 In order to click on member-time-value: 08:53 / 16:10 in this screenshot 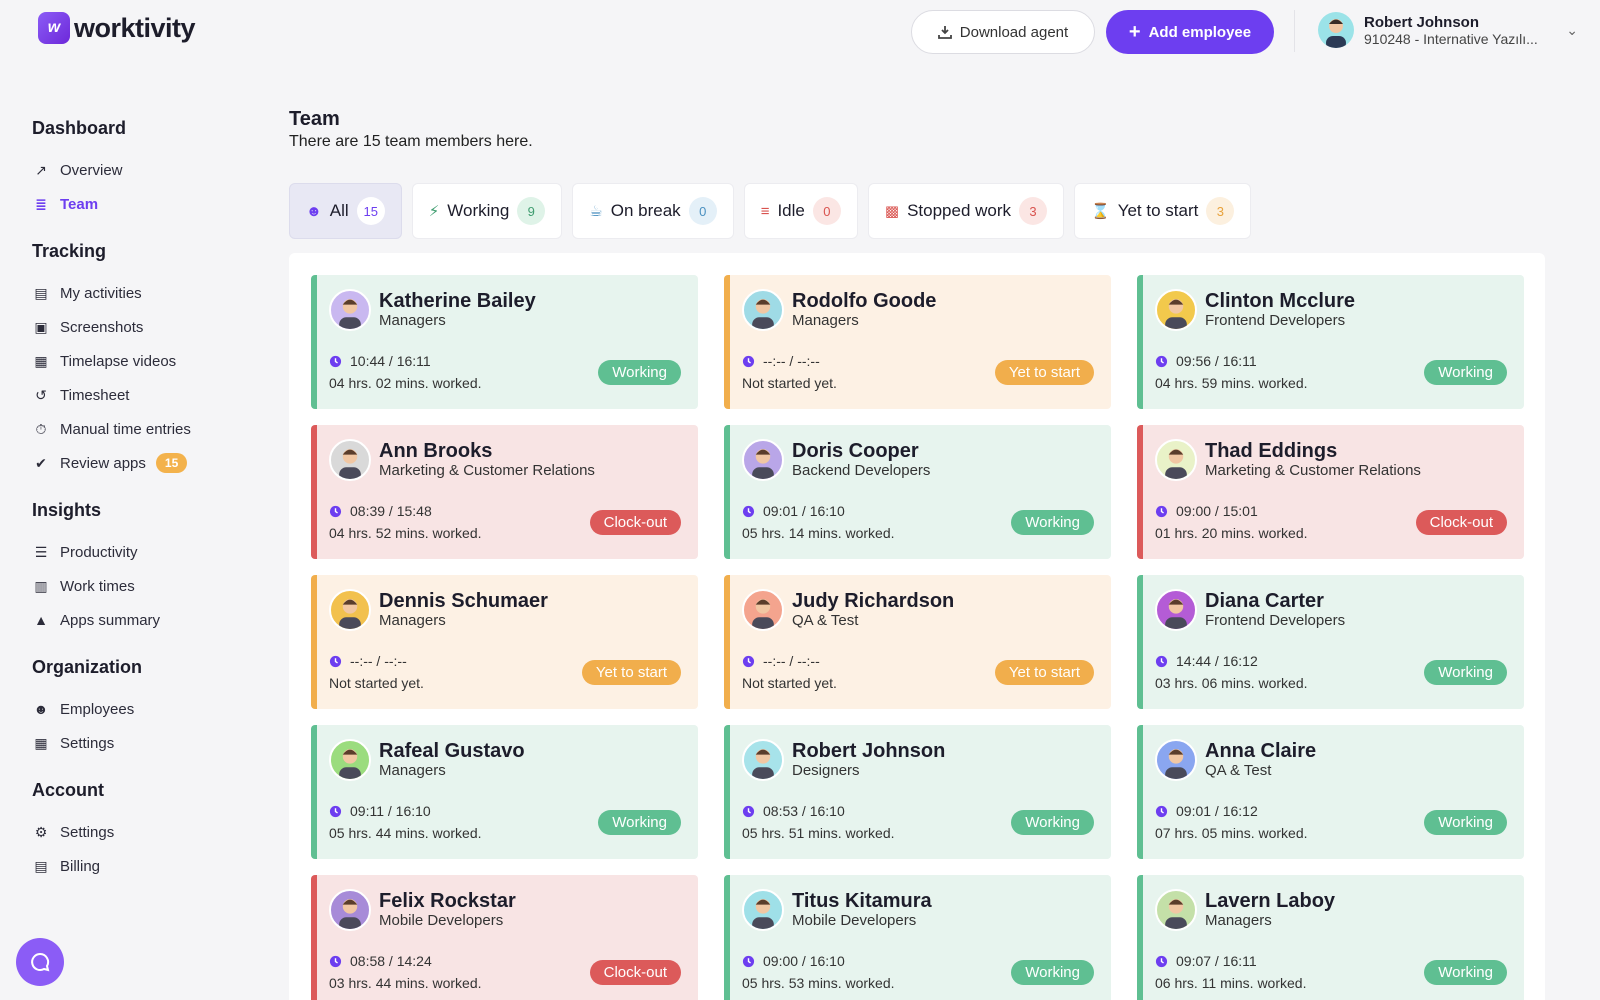, I will do `click(804, 811)`.